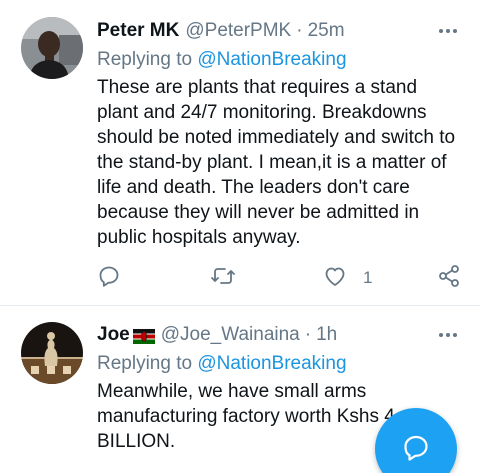  What do you see at coordinates (238, 31) in the screenshot?
I see `author-handle: @PeterPMK` at bounding box center [238, 31].